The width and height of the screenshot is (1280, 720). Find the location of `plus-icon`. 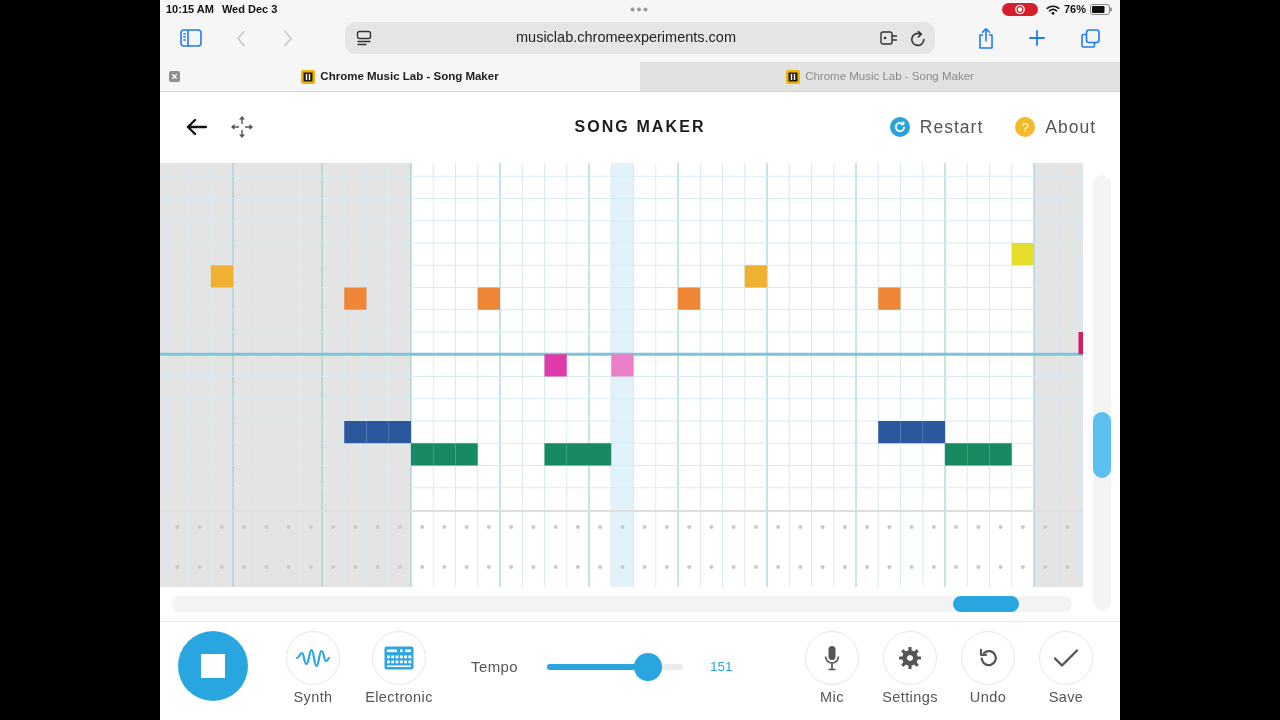

plus-icon is located at coordinates (1037, 38).